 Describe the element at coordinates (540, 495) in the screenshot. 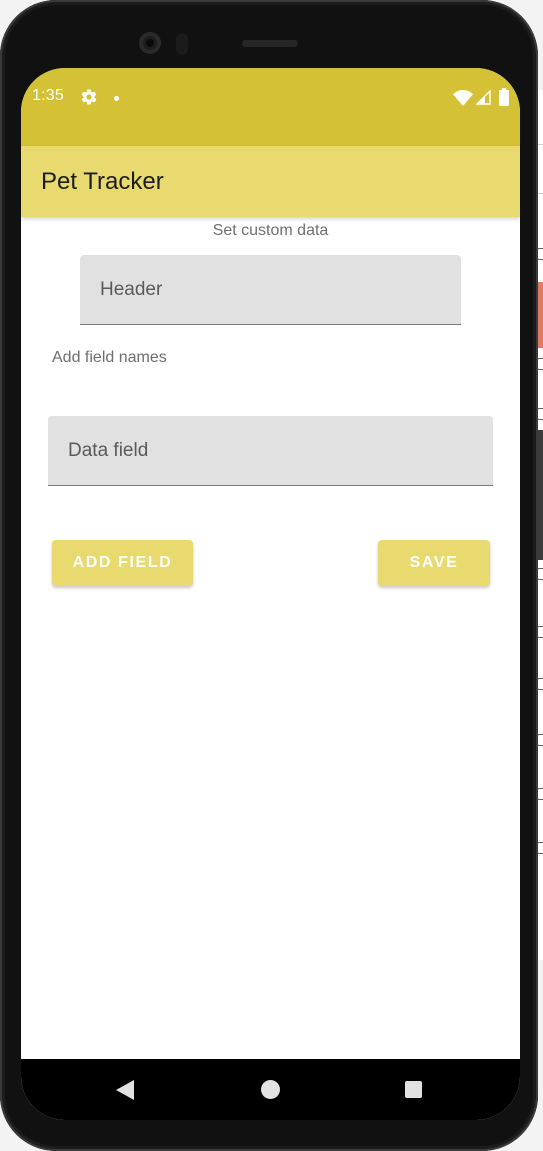

I see `background-scrollbar` at that location.